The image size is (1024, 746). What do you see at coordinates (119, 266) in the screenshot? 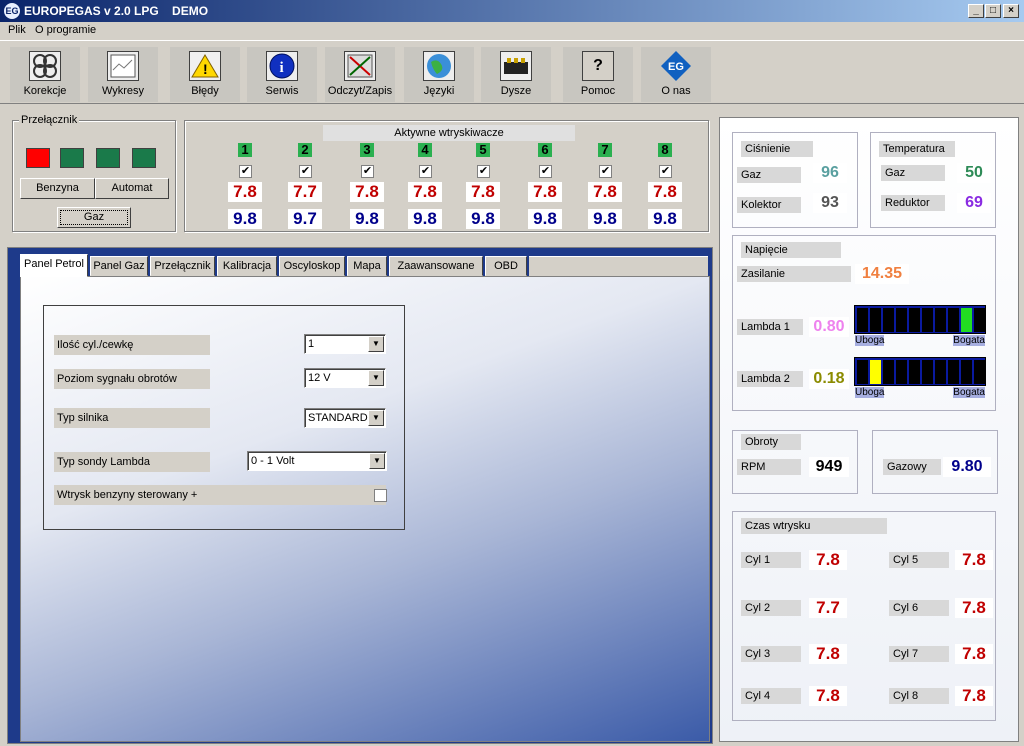
I see `tab-panel-gaz: Panel Gaz` at bounding box center [119, 266].